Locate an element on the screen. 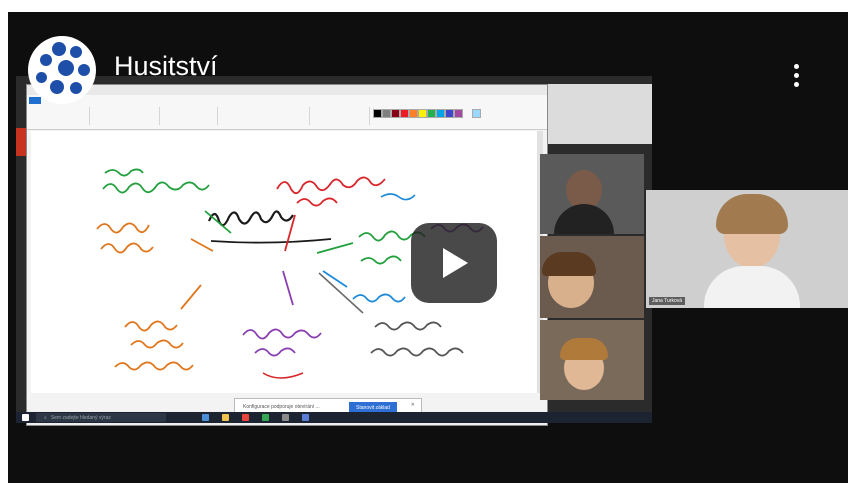  chrome-icon is located at coordinates (265, 417).